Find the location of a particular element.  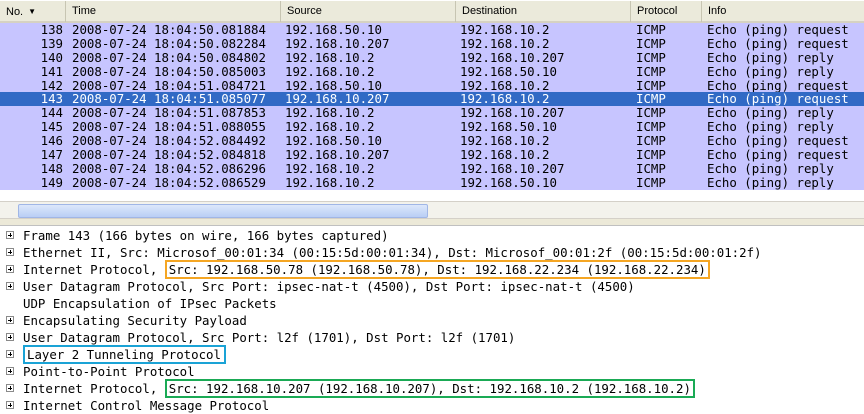

cell-no: 140 is located at coordinates (51, 57).